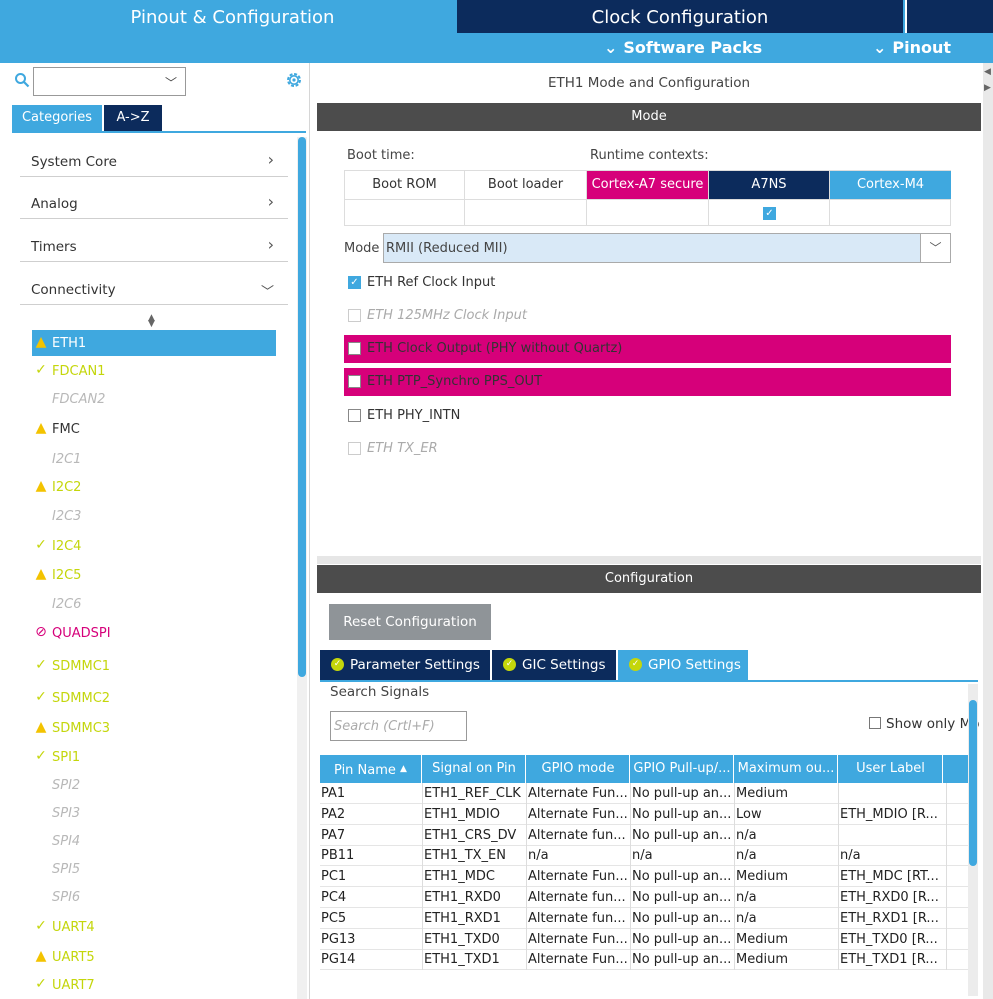 The width and height of the screenshot is (993, 999). Describe the element at coordinates (509, 664) in the screenshot. I see `check-circle-icon: ✓` at that location.